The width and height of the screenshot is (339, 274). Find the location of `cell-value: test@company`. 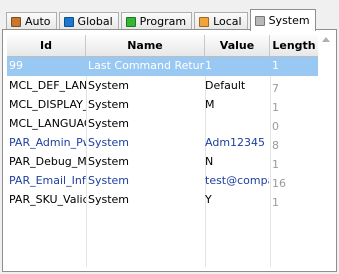

cell-value: test@company is located at coordinates (237, 180).